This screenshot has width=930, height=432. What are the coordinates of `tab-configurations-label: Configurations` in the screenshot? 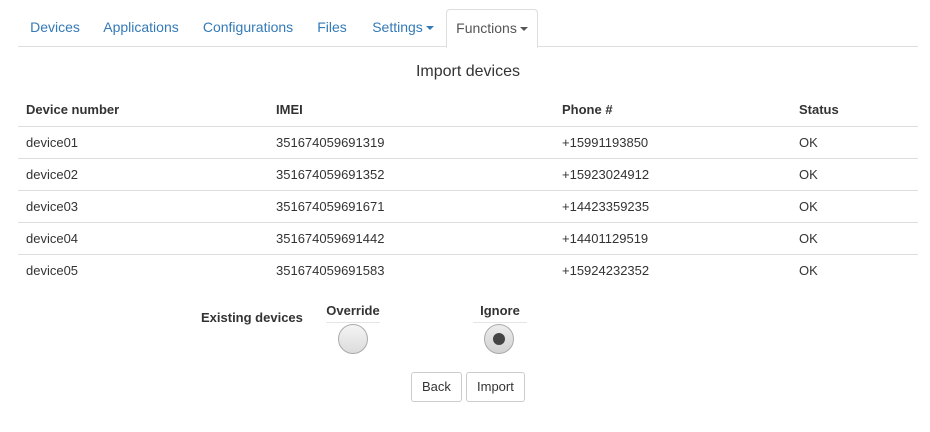 It's located at (248, 27).